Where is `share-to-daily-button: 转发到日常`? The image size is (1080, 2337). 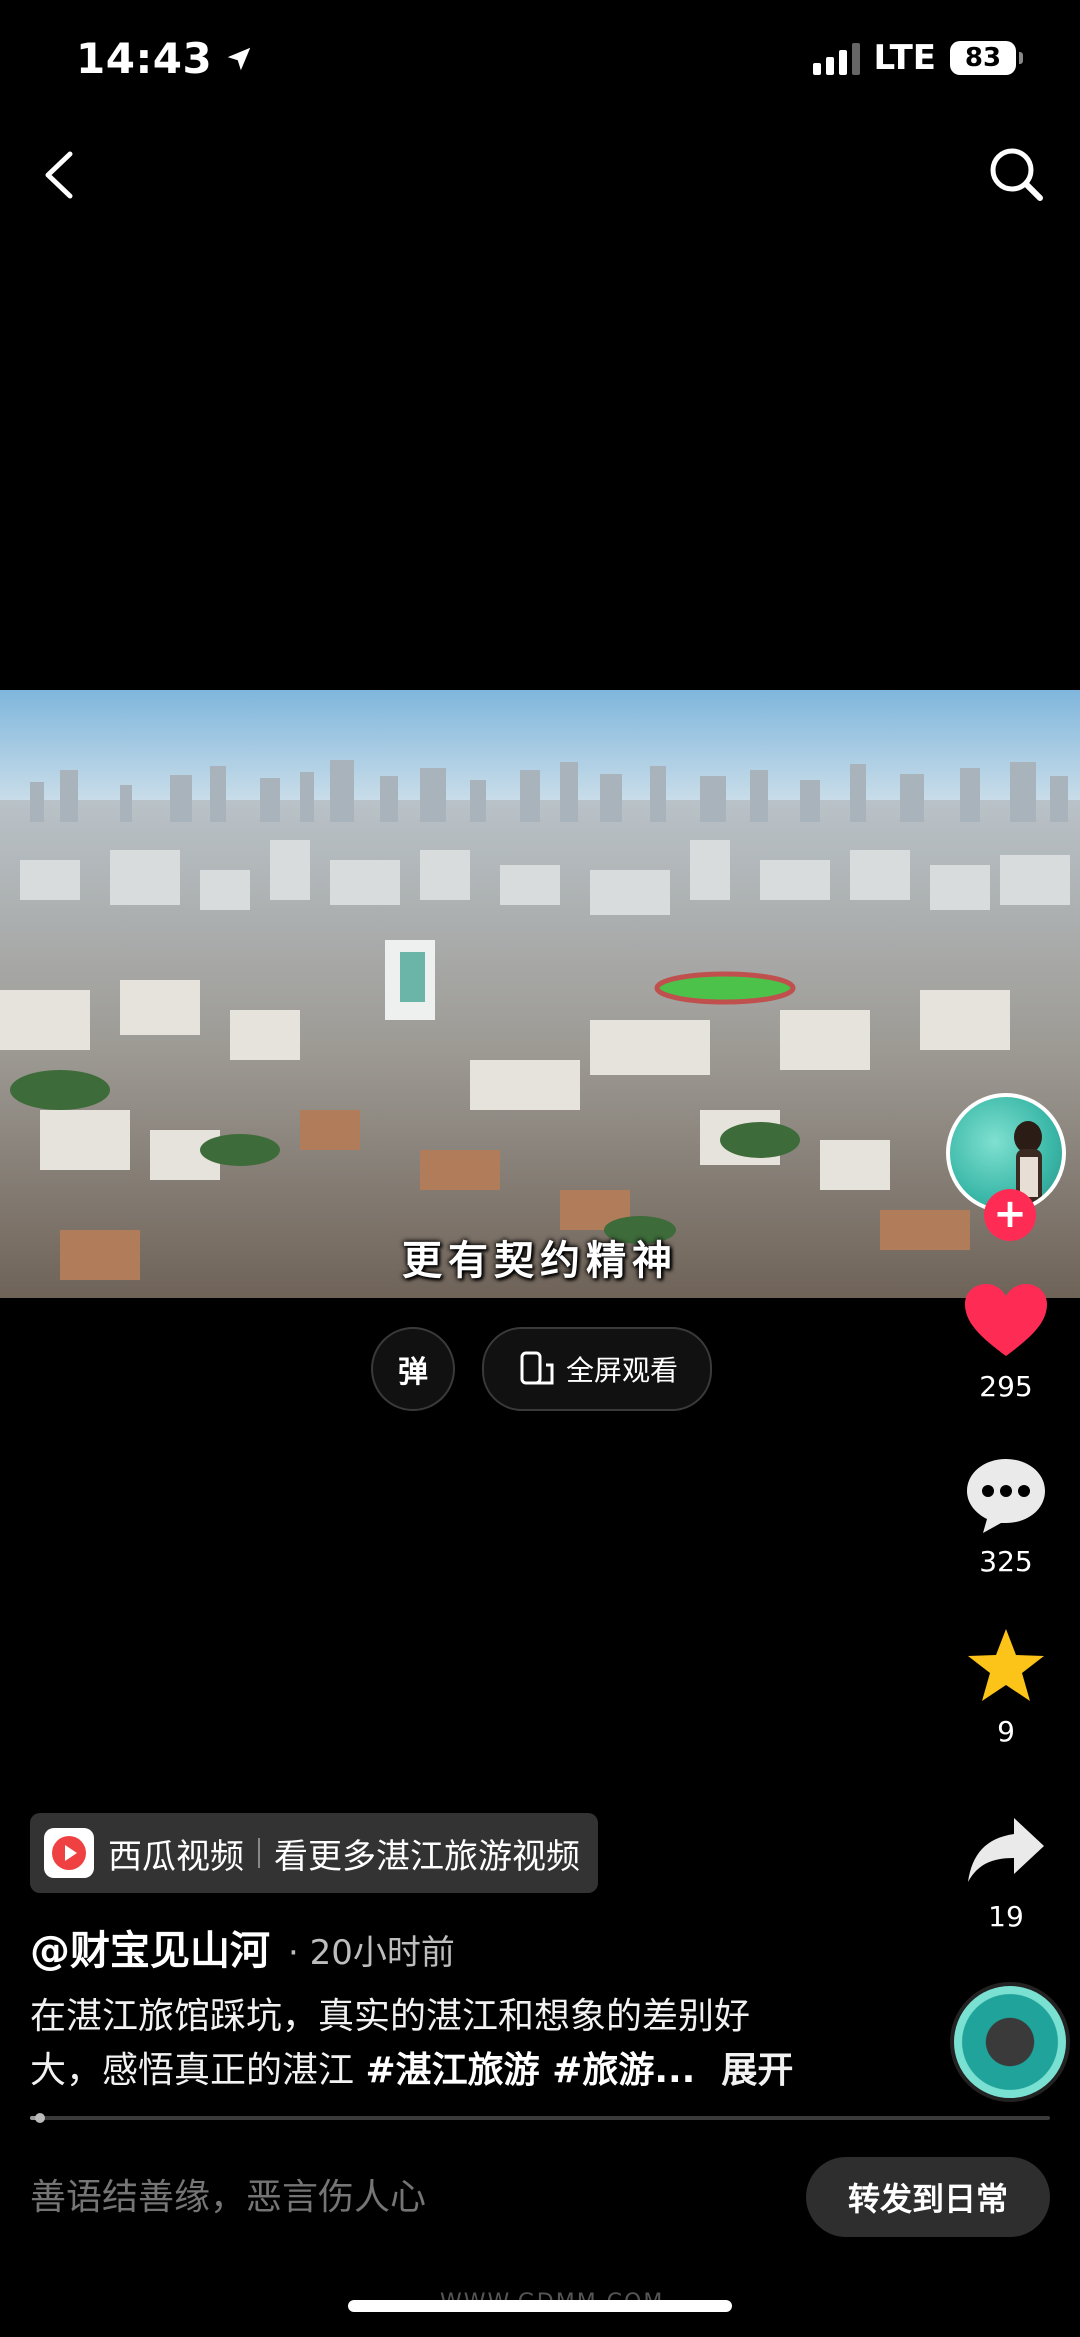 share-to-daily-button: 转发到日常 is located at coordinates (928, 2197).